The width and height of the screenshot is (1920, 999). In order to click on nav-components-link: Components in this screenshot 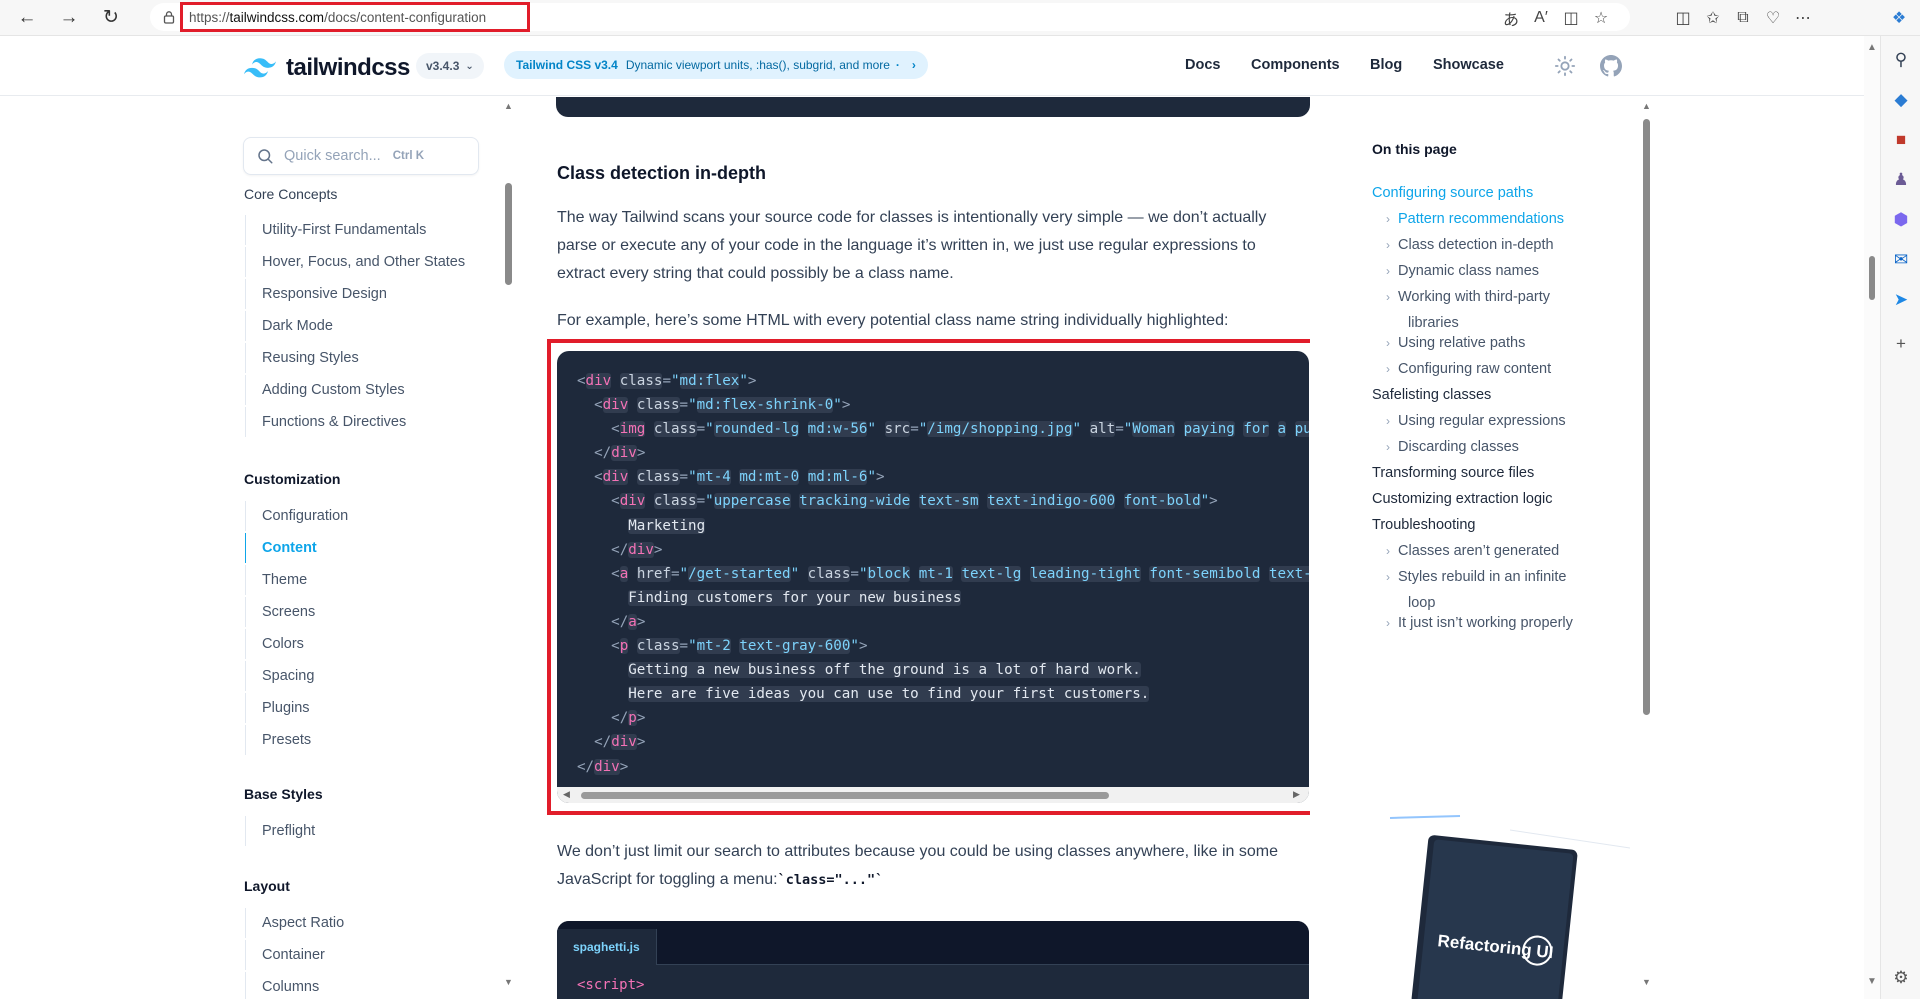, I will do `click(1295, 65)`.